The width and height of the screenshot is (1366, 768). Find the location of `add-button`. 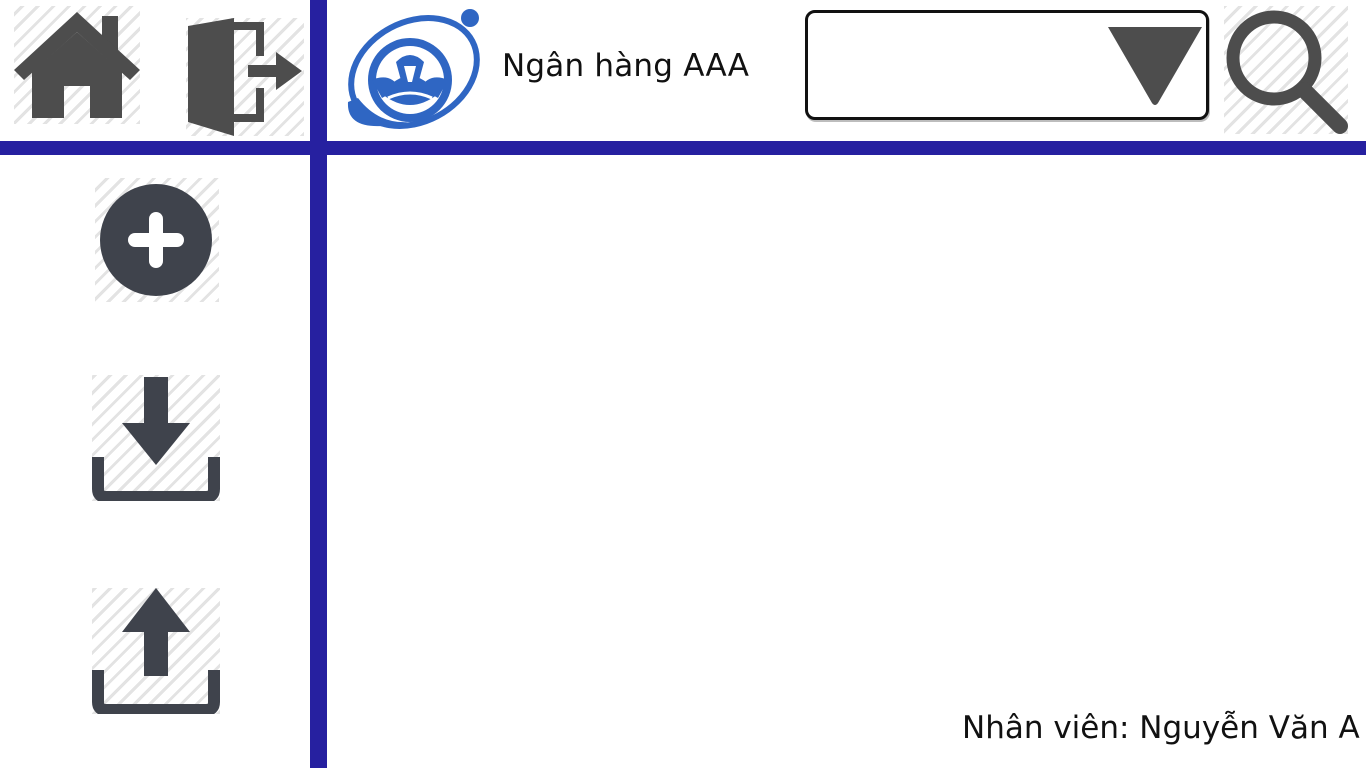

add-button is located at coordinates (157, 240).